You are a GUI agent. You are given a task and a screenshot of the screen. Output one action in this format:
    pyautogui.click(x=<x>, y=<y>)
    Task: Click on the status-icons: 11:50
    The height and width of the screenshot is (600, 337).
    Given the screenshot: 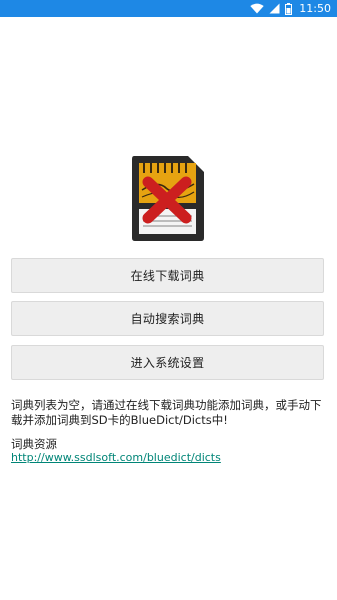 What is the action you would take?
    pyautogui.click(x=290, y=8)
    